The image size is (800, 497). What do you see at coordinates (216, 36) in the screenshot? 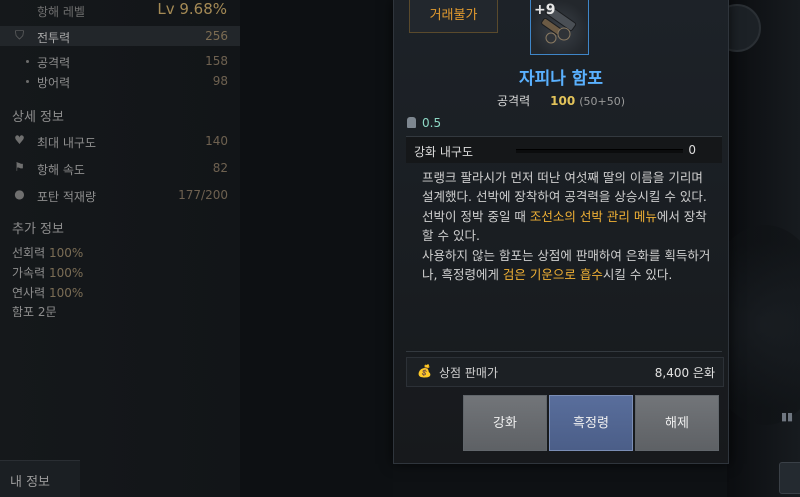
I see `combat-power-value: 256` at bounding box center [216, 36].